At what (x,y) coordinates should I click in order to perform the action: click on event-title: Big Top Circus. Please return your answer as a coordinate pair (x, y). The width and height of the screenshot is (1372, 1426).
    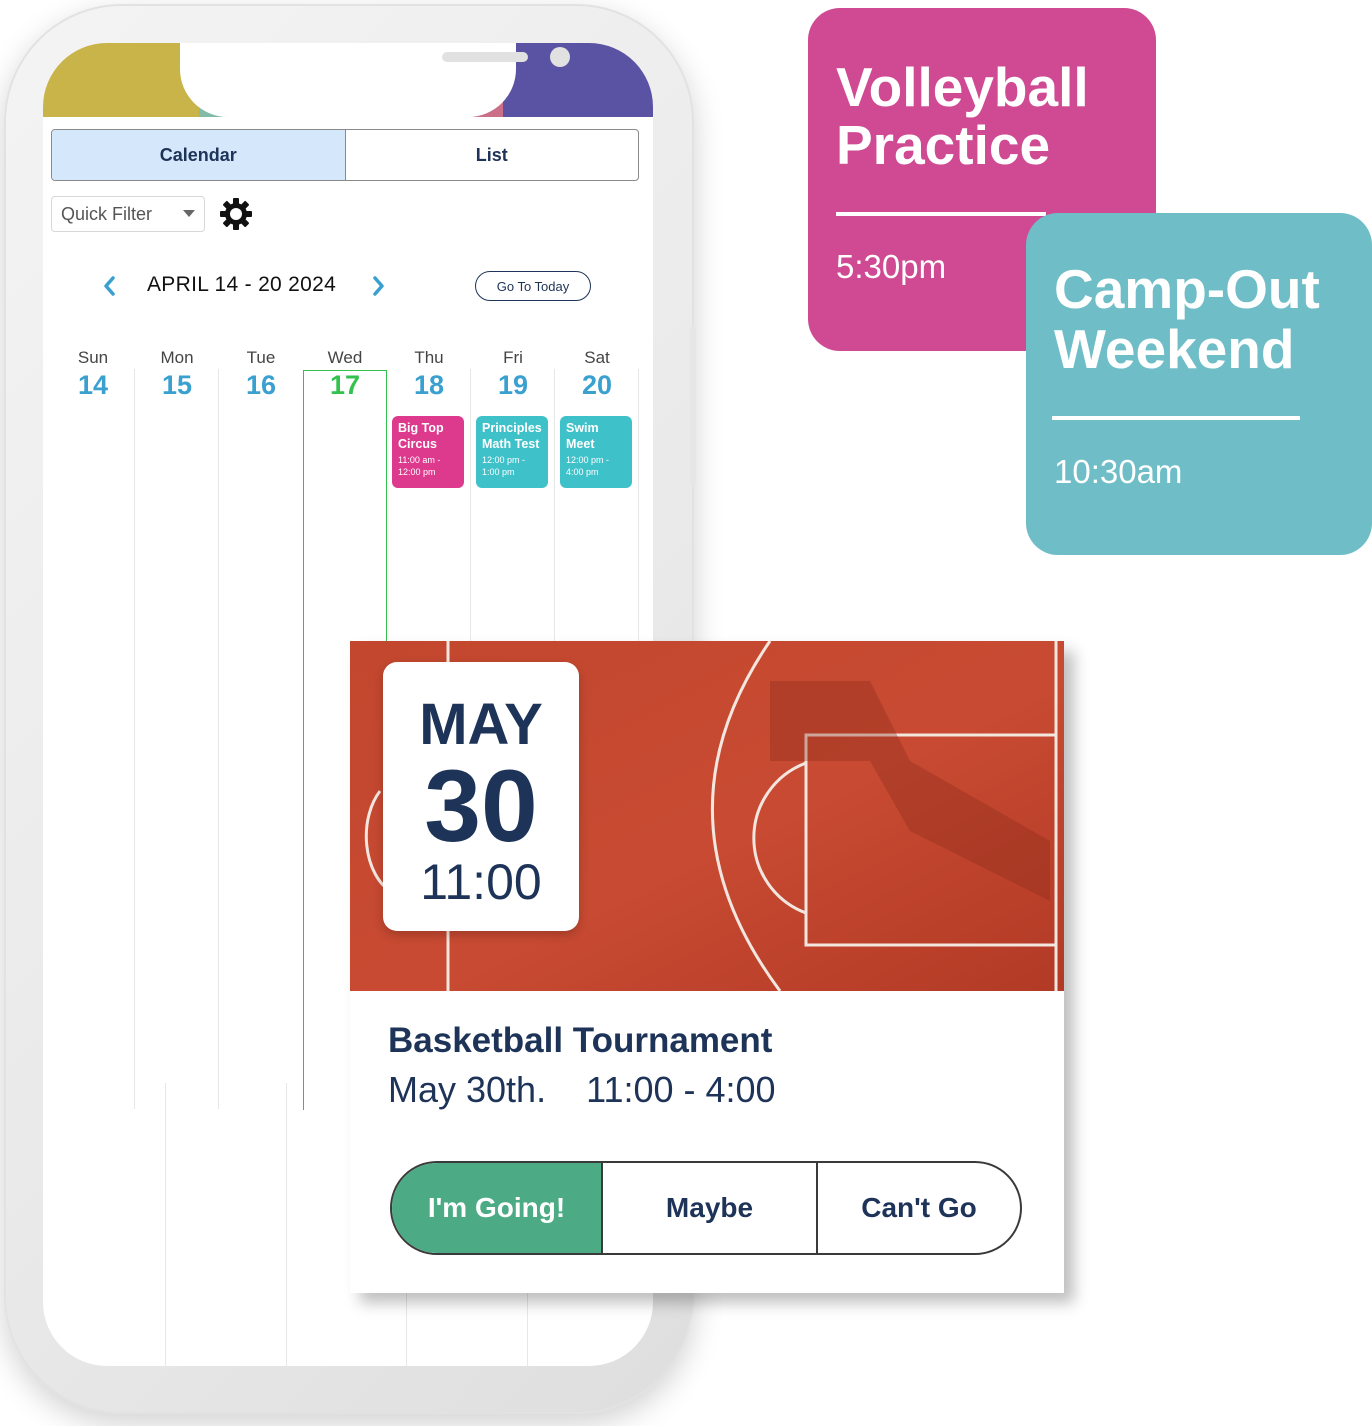
    Looking at the image, I should click on (421, 436).